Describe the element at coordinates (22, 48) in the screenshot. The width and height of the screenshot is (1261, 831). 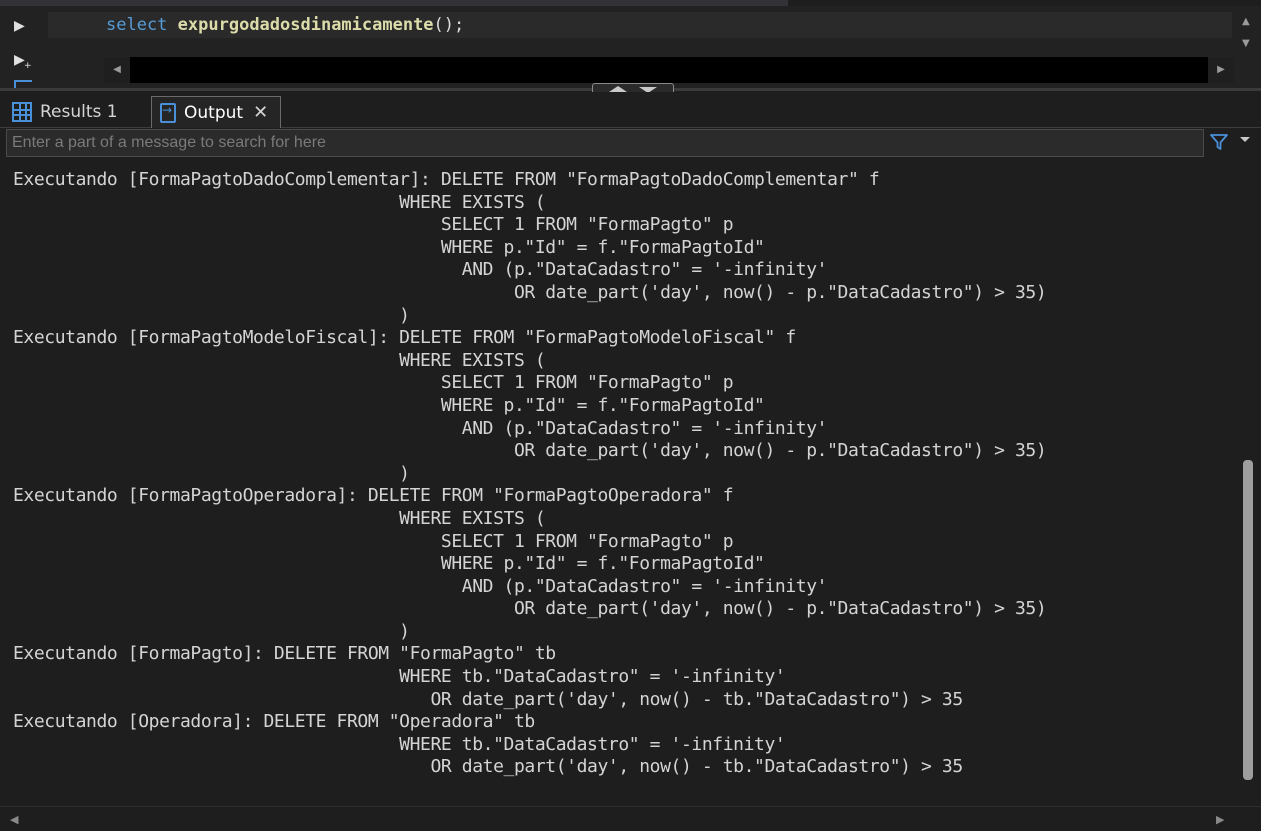
I see `editor-gutter: ▶ ▶ +` at that location.